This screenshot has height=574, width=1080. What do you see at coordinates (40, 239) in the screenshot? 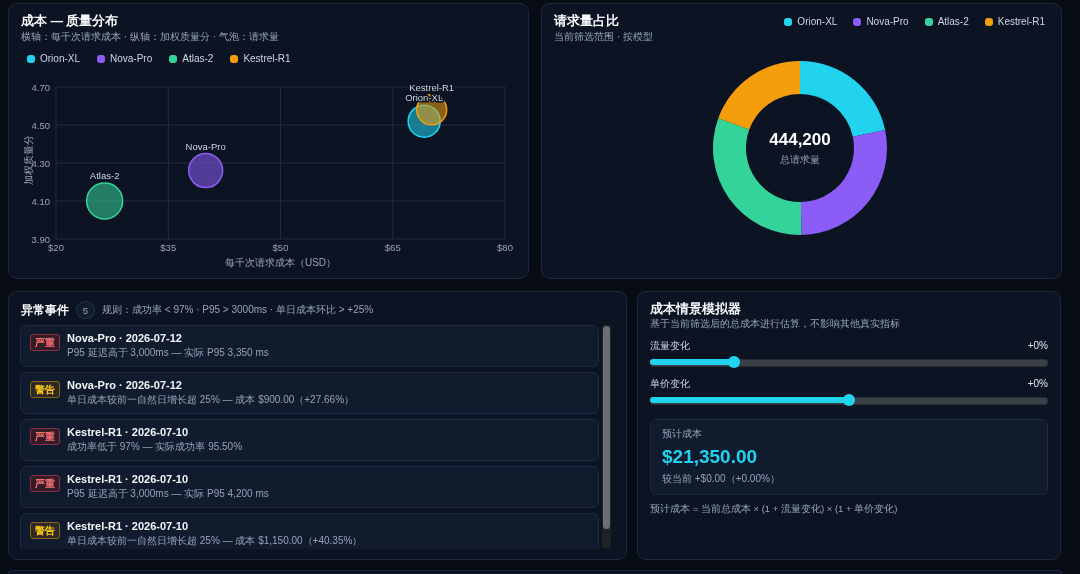
I see `y-tick-label: 3.90` at bounding box center [40, 239].